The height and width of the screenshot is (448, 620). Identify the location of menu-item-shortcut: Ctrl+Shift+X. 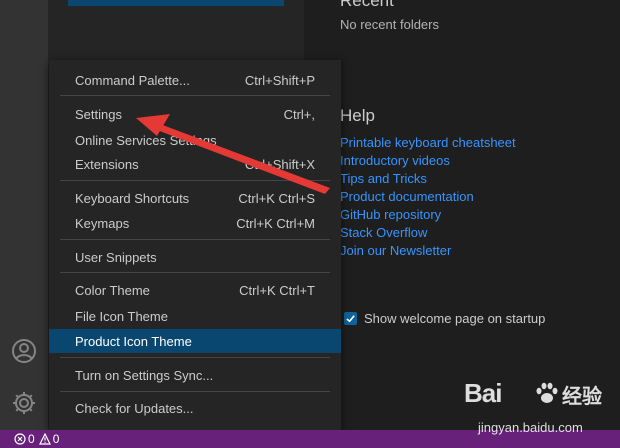
(279, 164).